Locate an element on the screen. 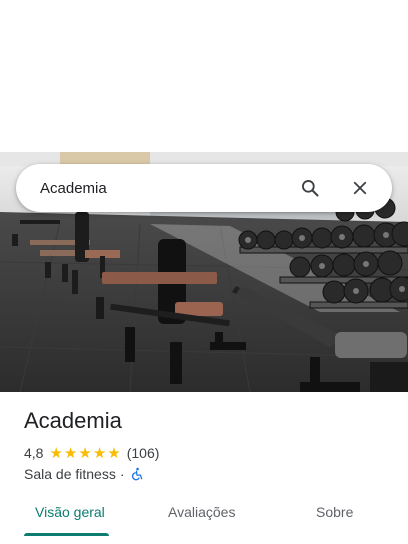 The image size is (408, 544). tab-overview: Visão geral is located at coordinates (70, 512).